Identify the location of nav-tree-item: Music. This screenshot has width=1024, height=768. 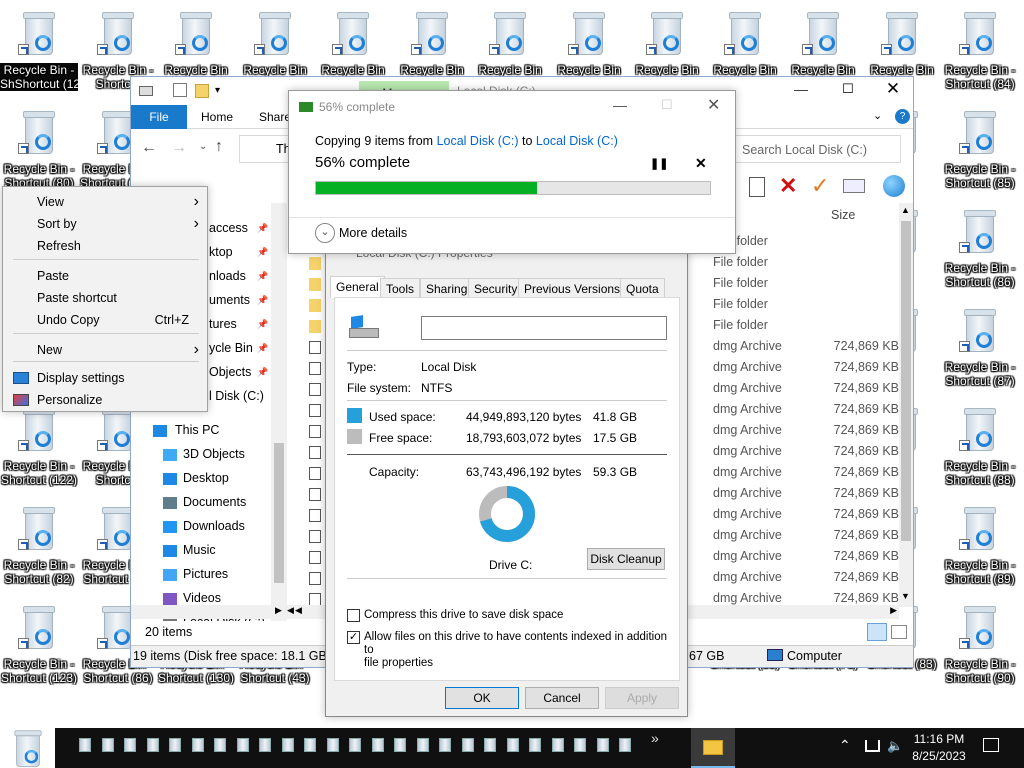
(199, 550).